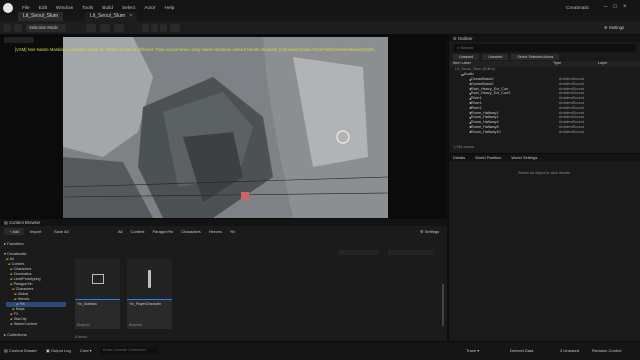 The image size is (640, 360). I want to click on asset-tile: Yin_PlayerCharacter Blueprint, so click(149, 294).